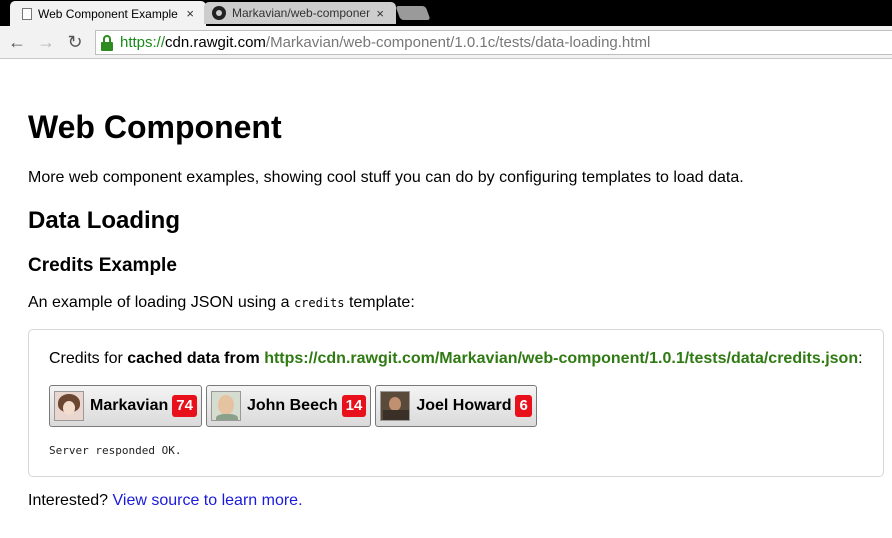 Image resolution: width=892 pixels, height=538 pixels. I want to click on credit-name: Joel Howard, so click(464, 405).